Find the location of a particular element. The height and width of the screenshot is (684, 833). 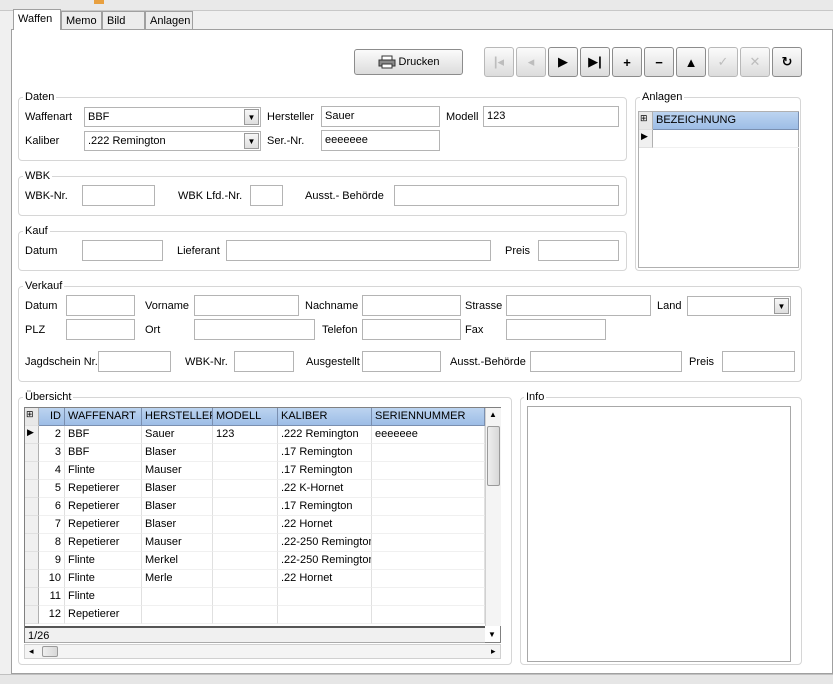

kaliber-label: Kaliber is located at coordinates (42, 141).